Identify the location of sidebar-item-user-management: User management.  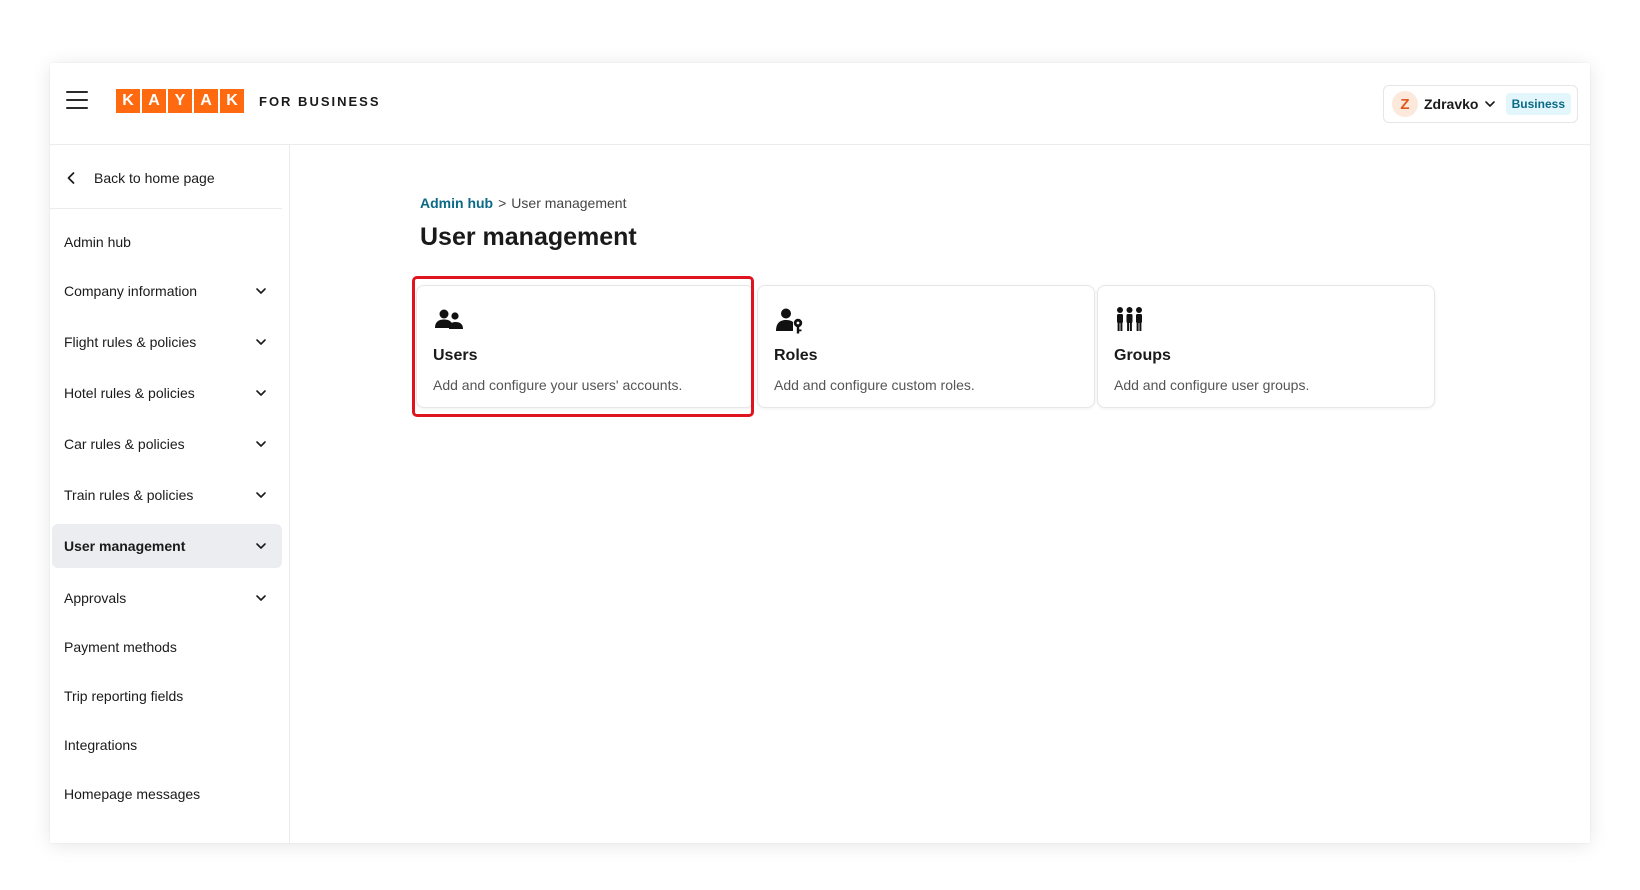
(167, 546).